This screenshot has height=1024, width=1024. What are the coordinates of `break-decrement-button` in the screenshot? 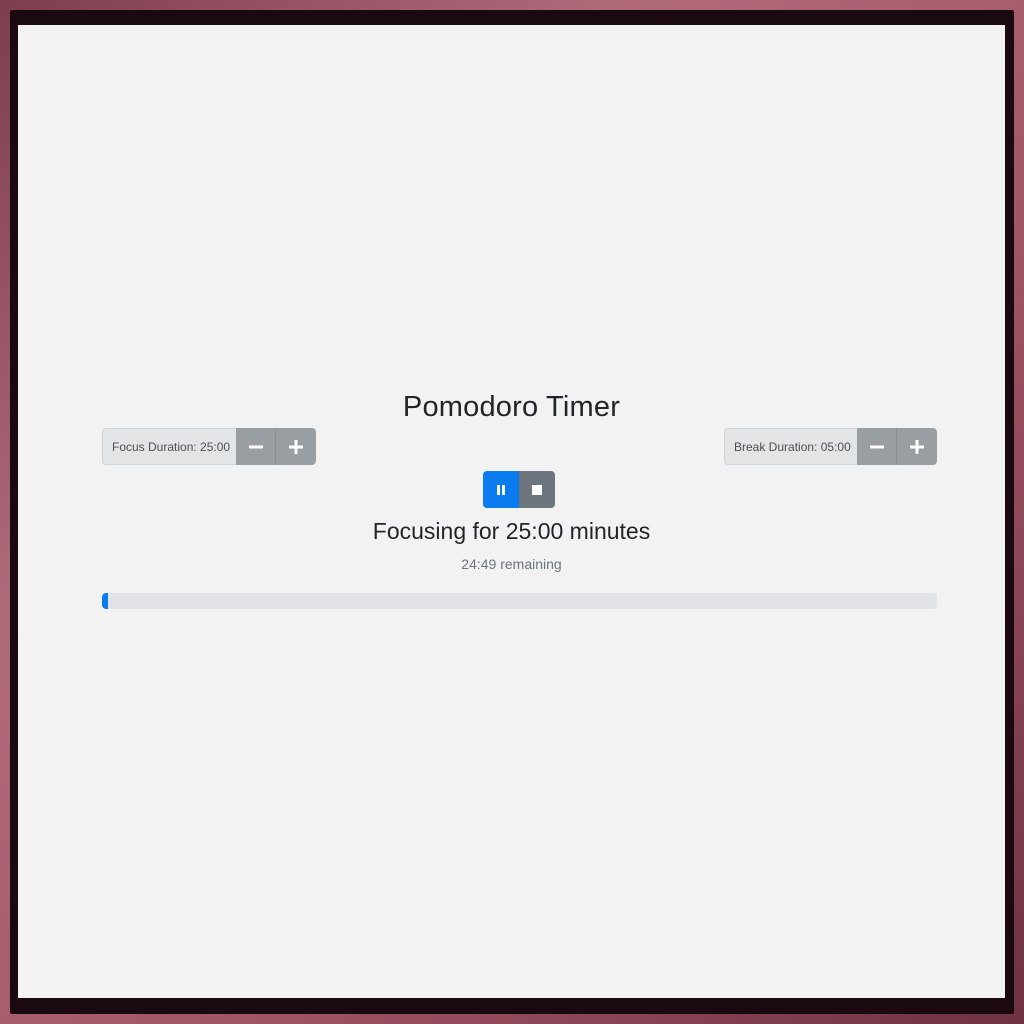 It's located at (877, 446).